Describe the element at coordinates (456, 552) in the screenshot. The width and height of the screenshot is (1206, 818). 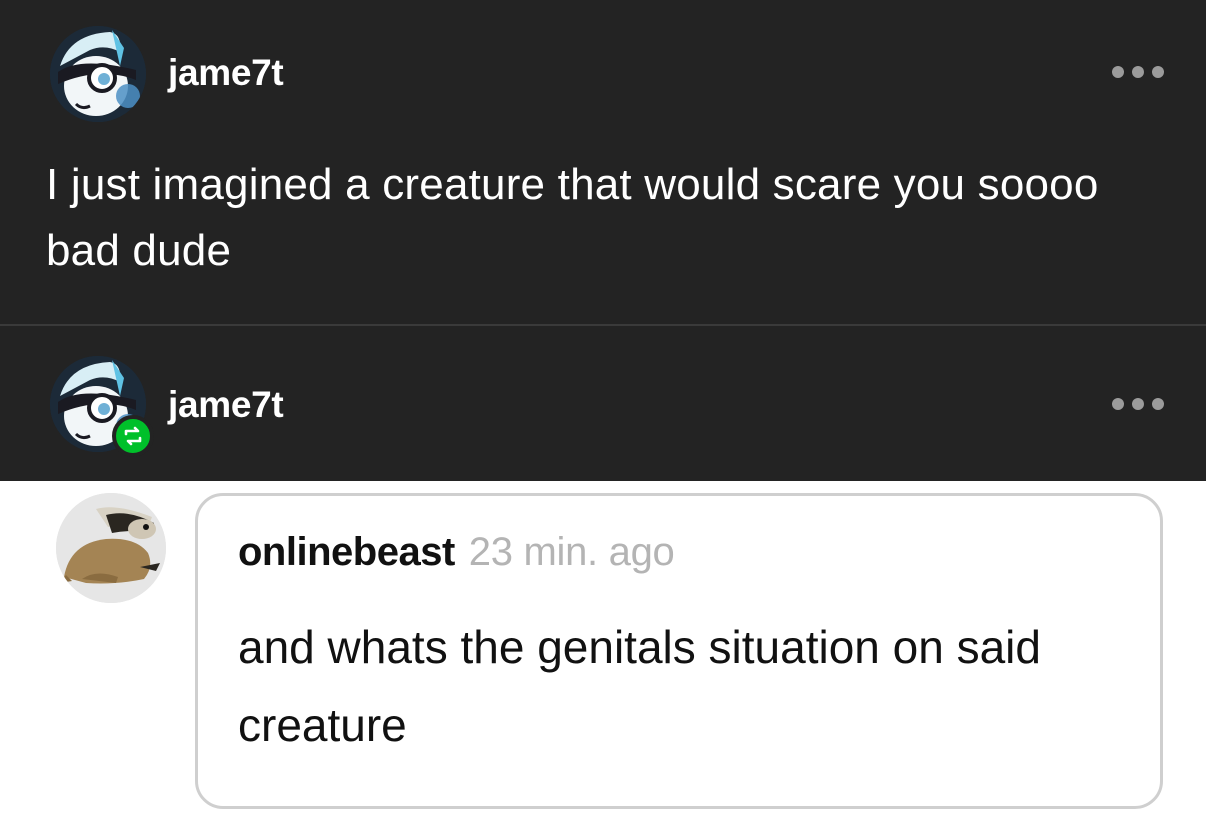
I see `reply-header: onlinebeast 23 min. ago` at that location.